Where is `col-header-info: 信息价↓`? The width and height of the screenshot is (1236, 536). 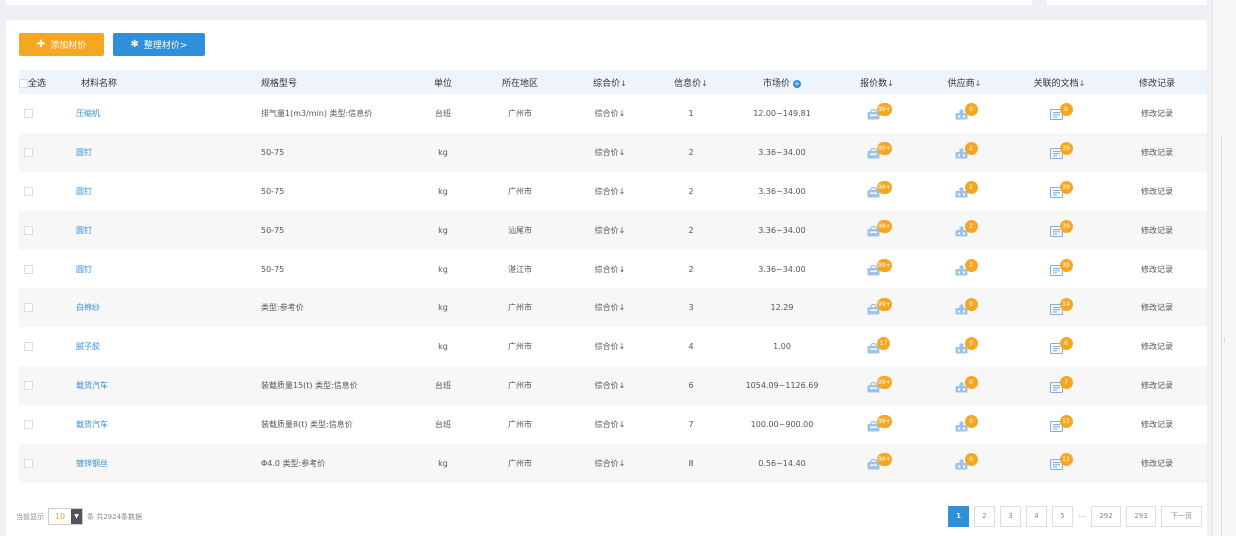 col-header-info: 信息价↓ is located at coordinates (691, 82).